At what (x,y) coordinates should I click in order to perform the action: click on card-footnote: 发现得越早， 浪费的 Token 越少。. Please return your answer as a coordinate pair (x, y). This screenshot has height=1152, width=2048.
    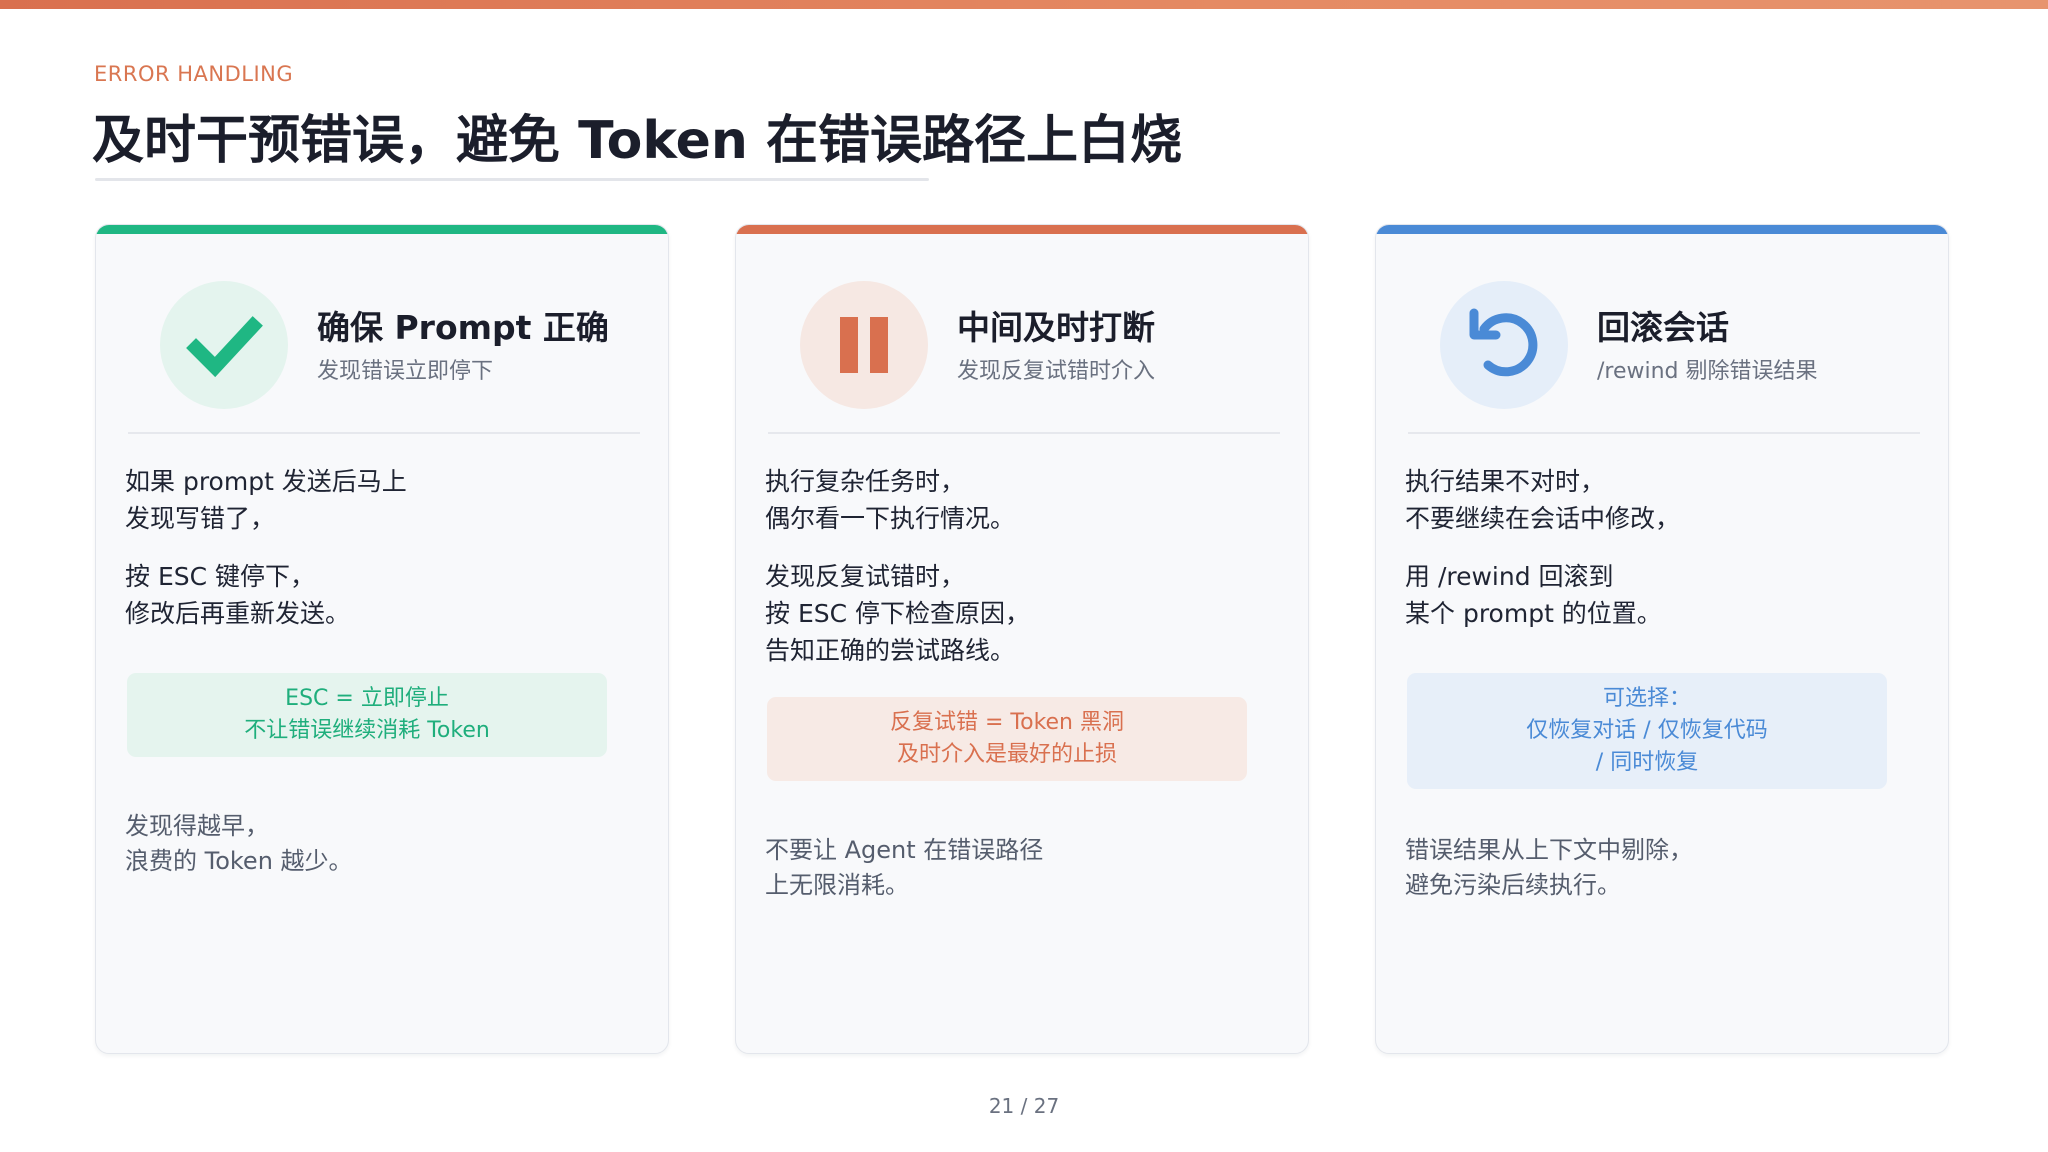
    Looking at the image, I should click on (239, 843).